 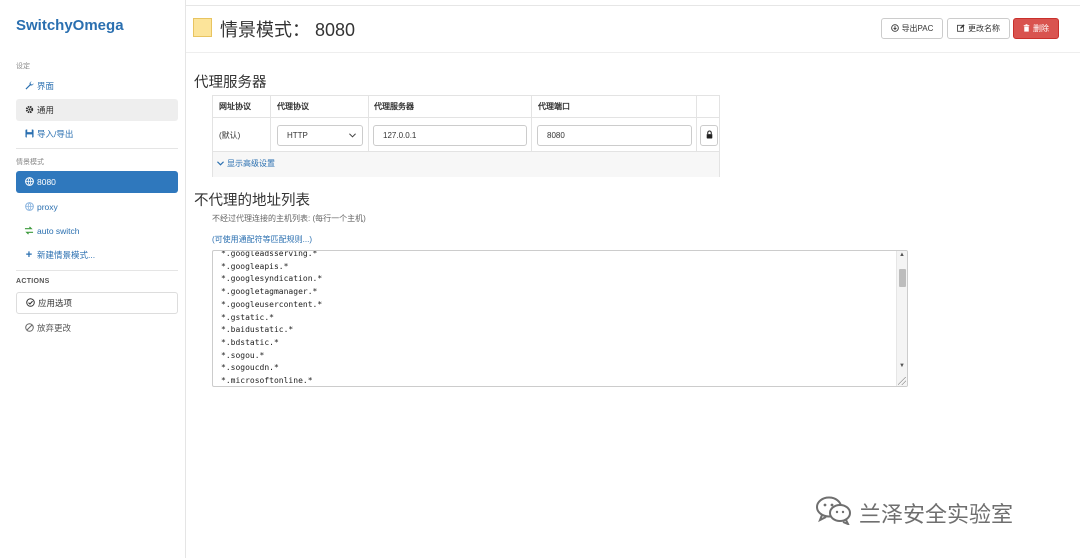 What do you see at coordinates (23, 66) in the screenshot?
I see `section-label-settings: 设定` at bounding box center [23, 66].